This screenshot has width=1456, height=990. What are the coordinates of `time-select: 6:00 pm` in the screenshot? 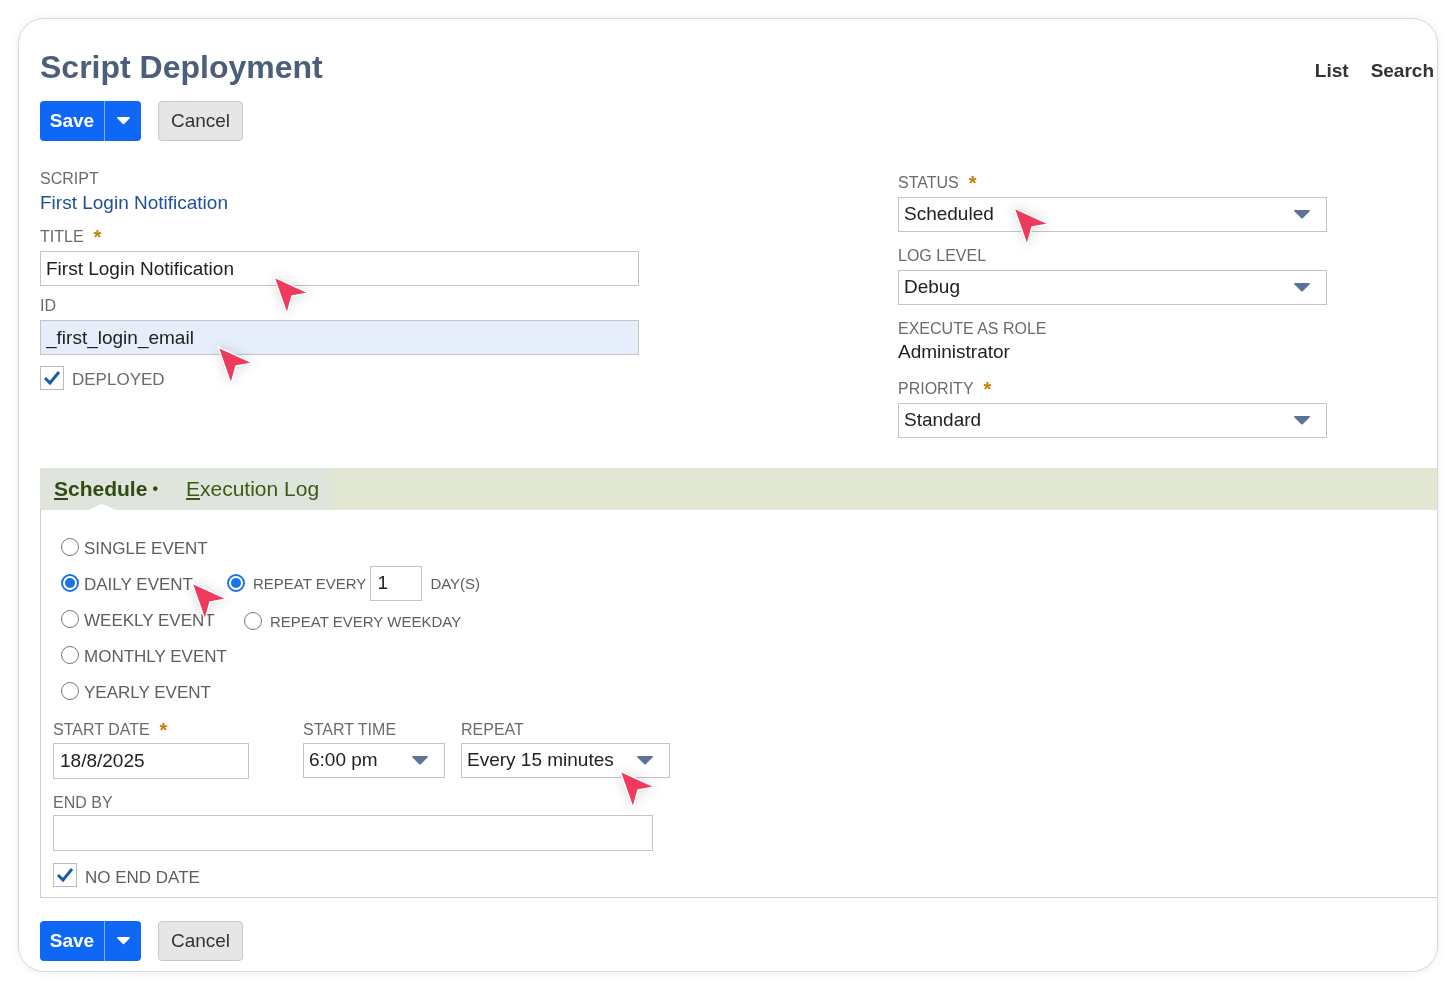 It's located at (374, 760).